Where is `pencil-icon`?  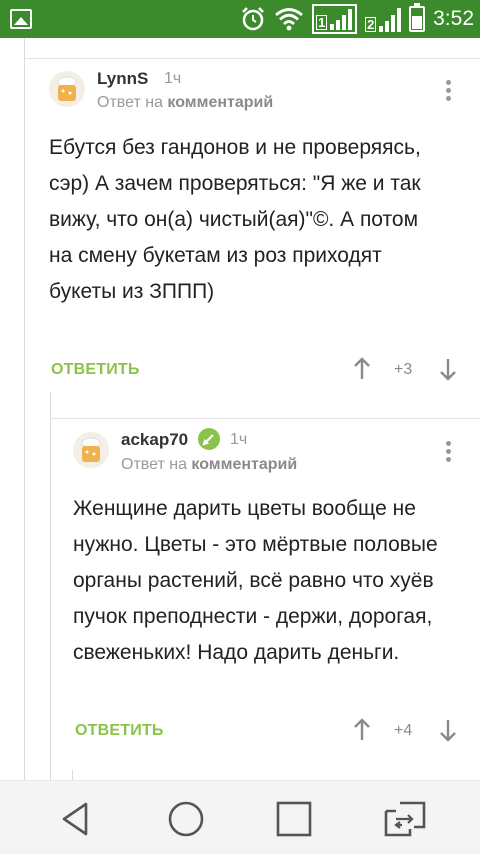
pencil-icon is located at coordinates (209, 439).